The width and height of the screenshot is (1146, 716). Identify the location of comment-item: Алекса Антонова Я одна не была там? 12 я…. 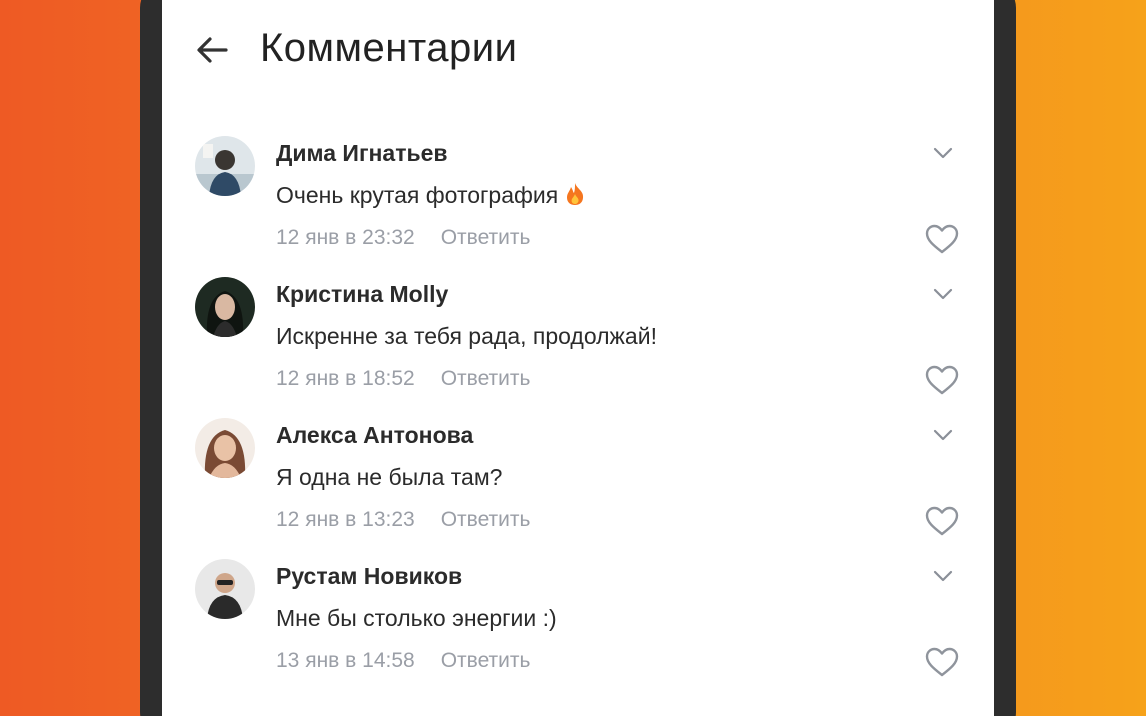
(578, 482).